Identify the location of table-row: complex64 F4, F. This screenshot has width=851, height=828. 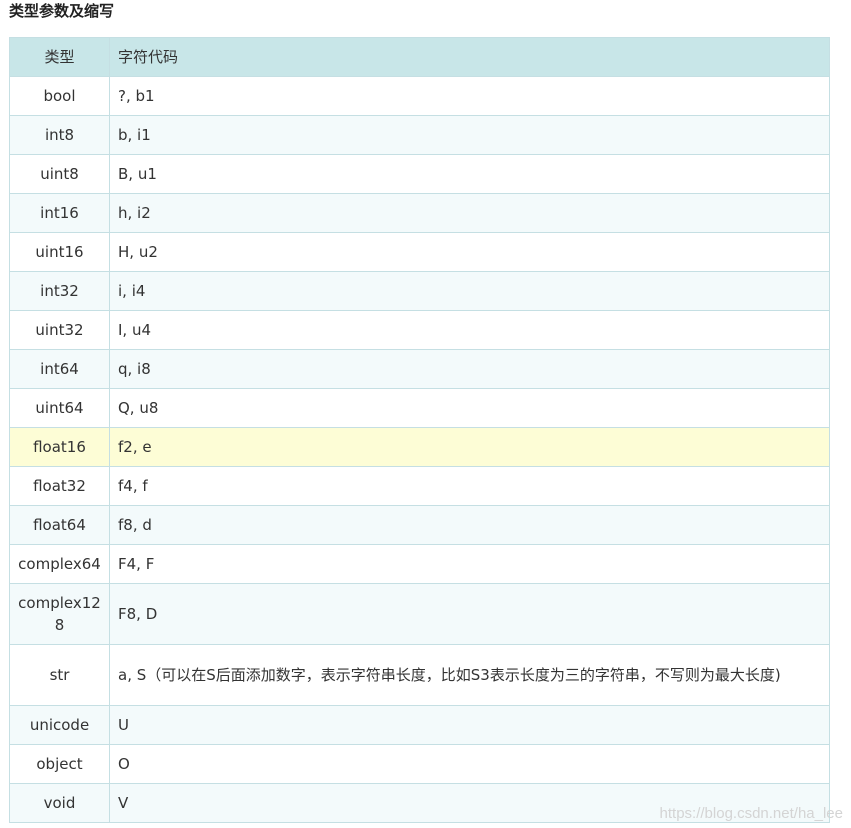
(419, 564).